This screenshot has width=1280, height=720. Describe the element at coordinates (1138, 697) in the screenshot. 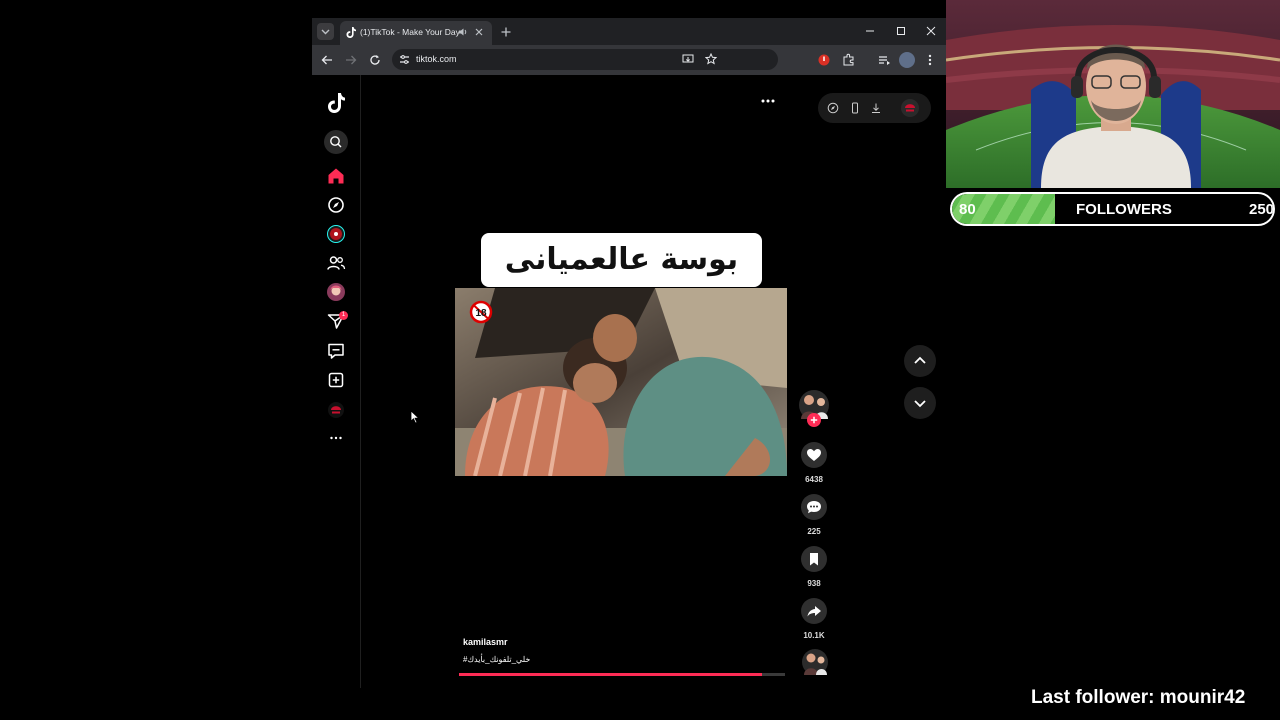

I see `last-follower-text: Last follower: mounir42` at that location.